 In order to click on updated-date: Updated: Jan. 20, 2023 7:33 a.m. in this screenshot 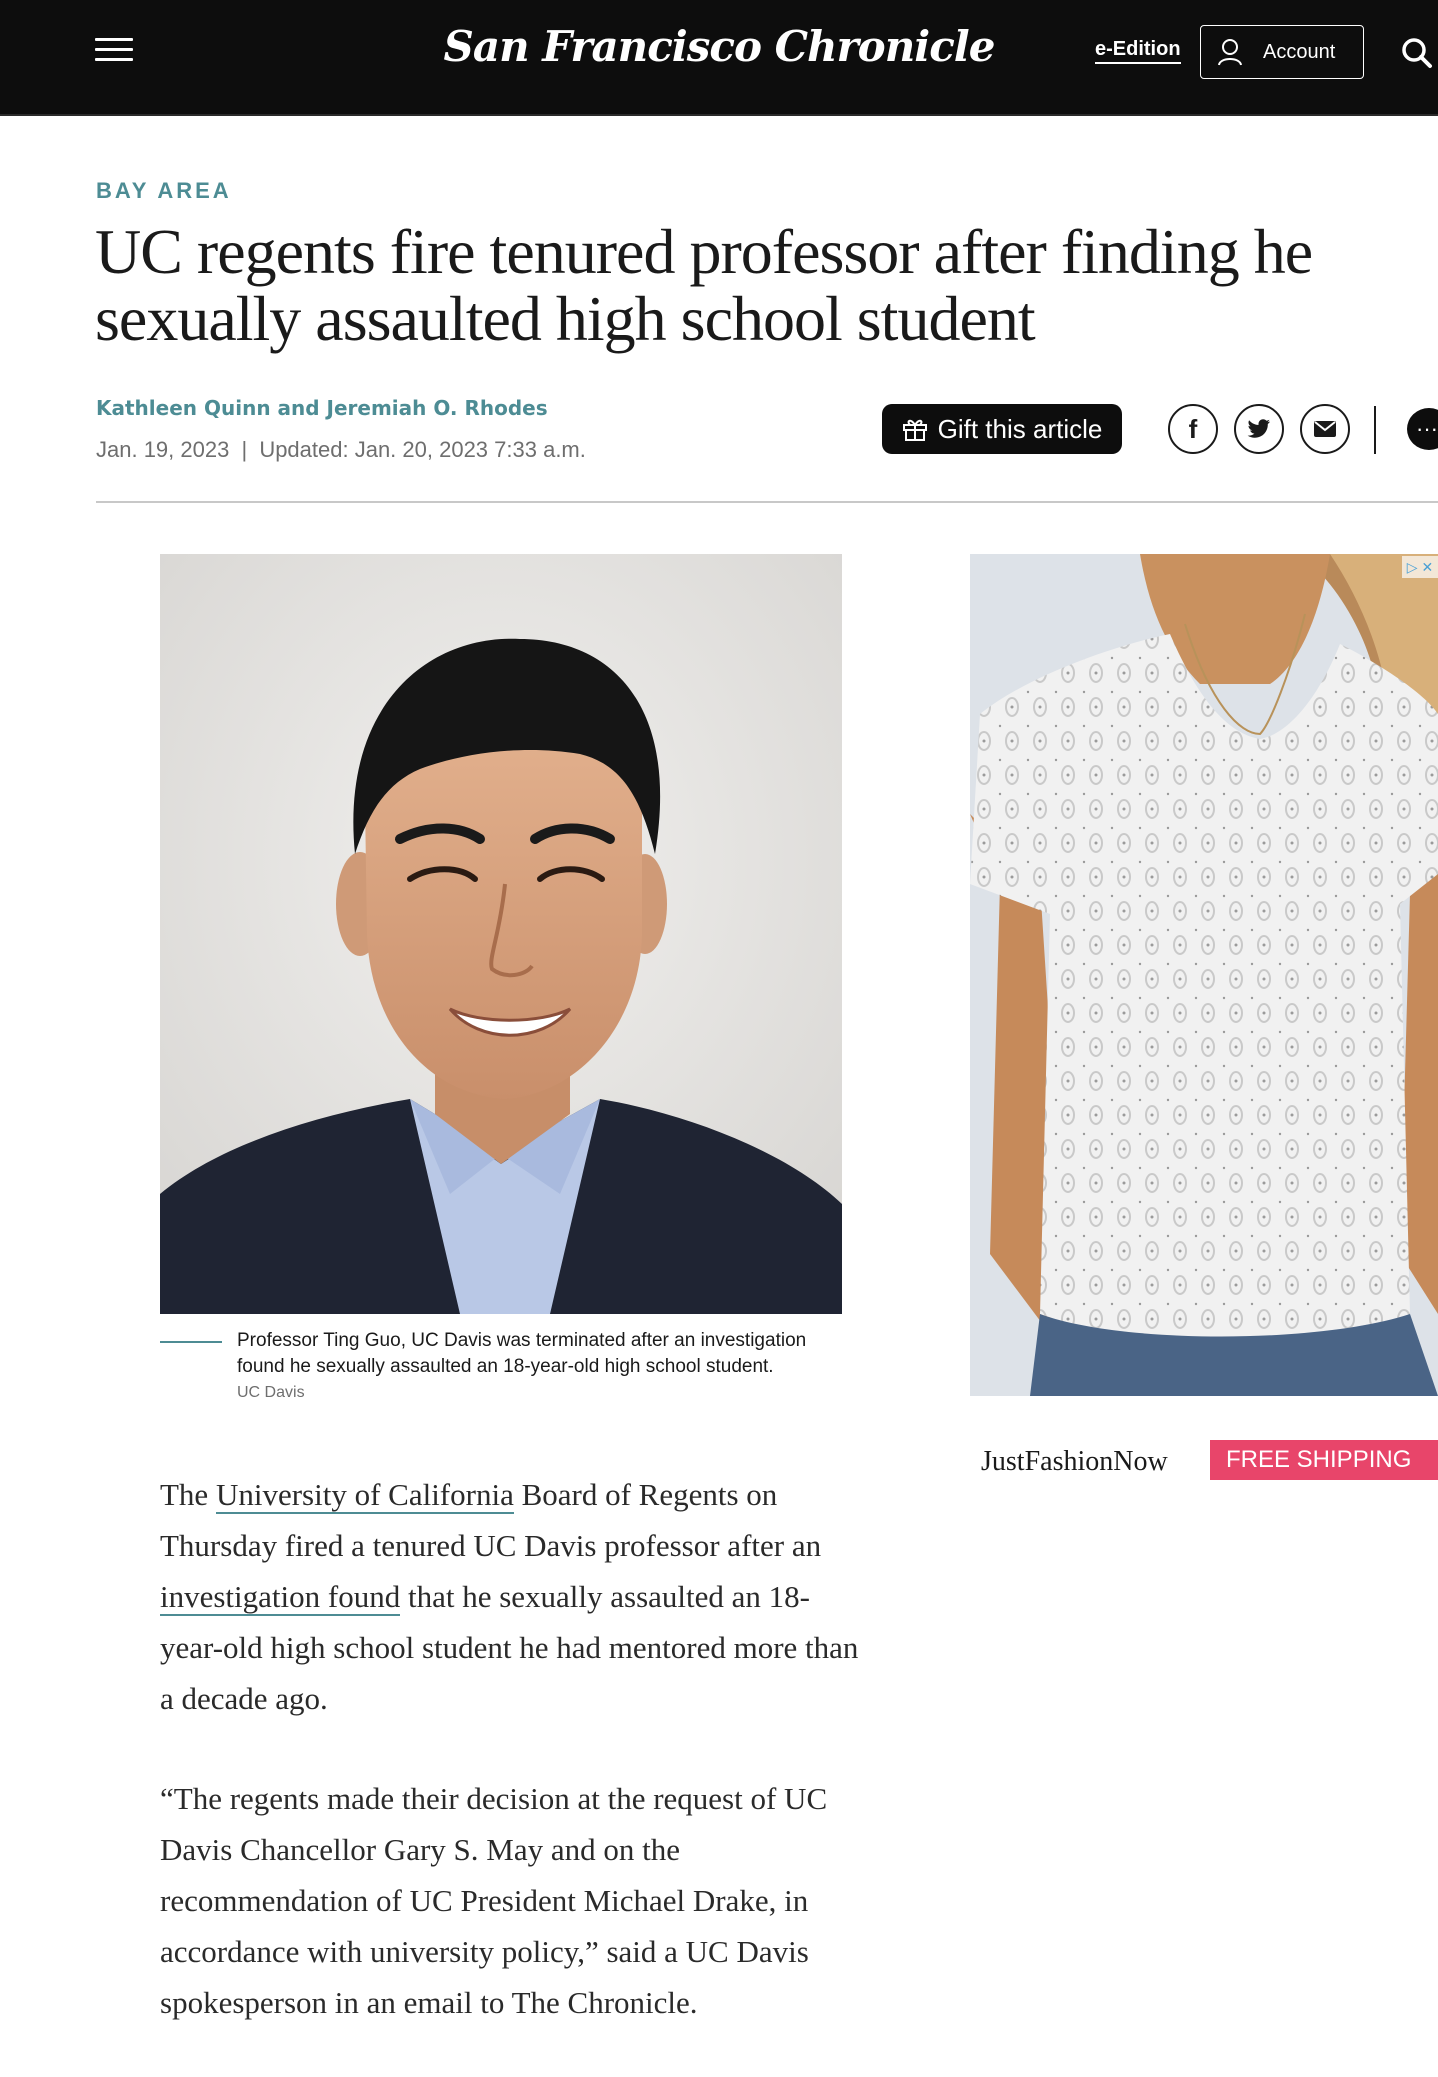, I will do `click(422, 449)`.